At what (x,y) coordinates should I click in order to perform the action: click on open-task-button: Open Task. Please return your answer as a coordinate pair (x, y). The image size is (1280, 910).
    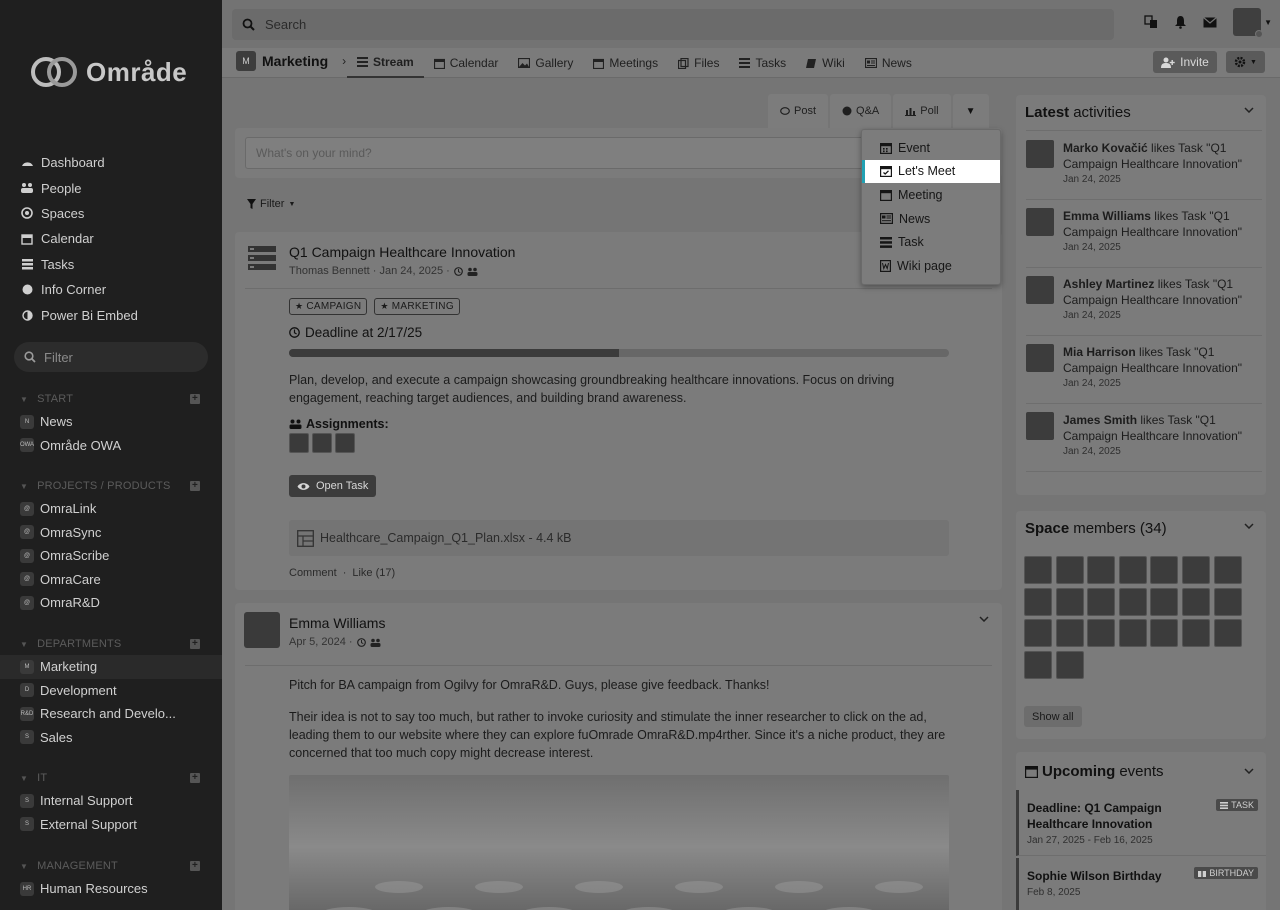
    Looking at the image, I should click on (333, 486).